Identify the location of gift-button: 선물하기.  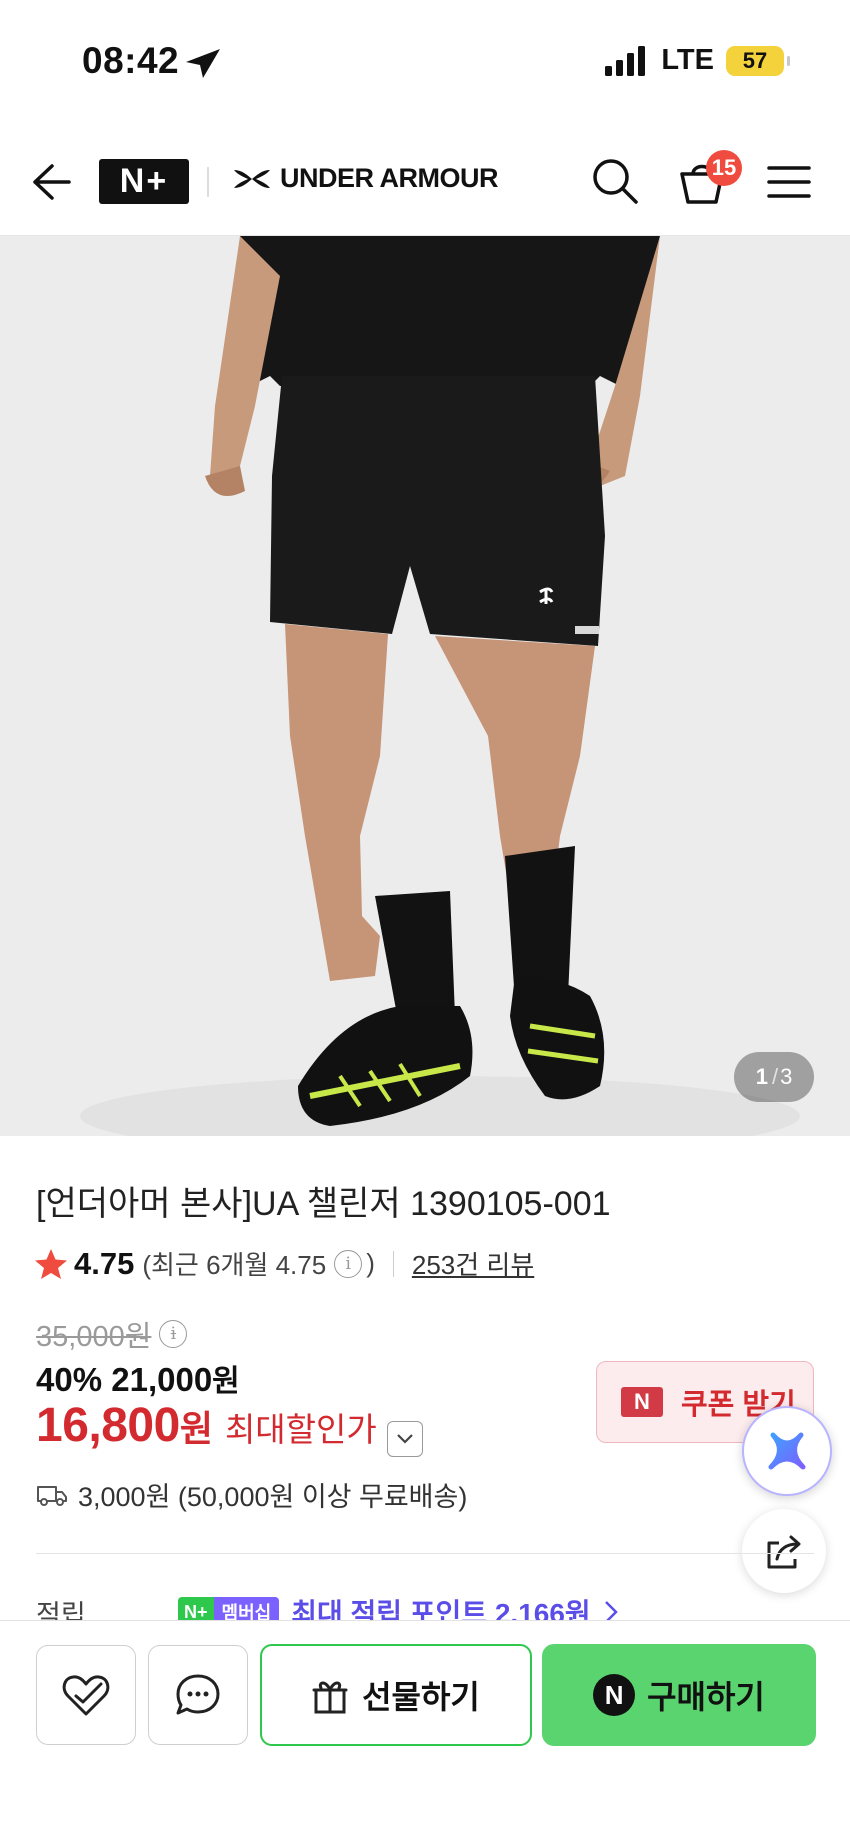
(396, 1695).